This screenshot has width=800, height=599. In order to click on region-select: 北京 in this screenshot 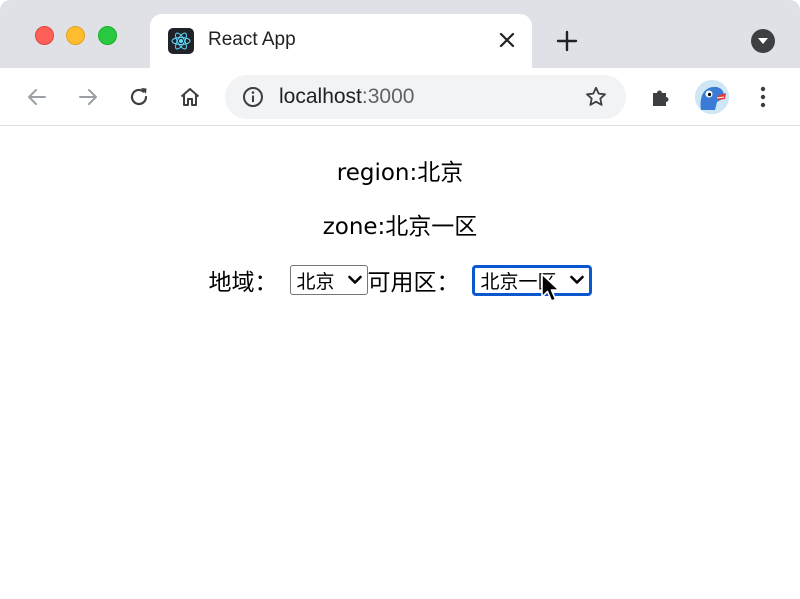, I will do `click(328, 280)`.